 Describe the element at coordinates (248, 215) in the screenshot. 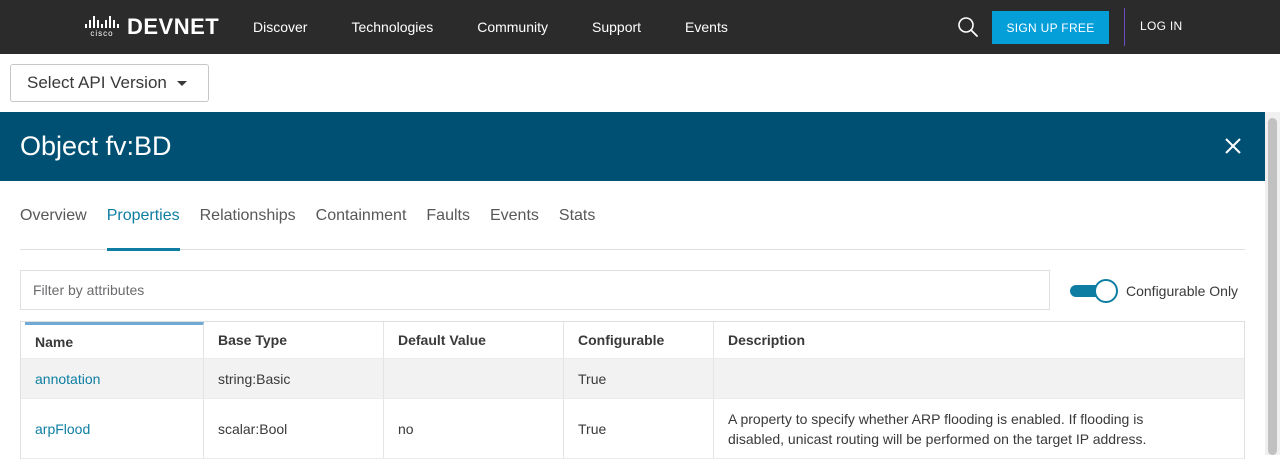

I see `tab-relationships: Relationships` at that location.